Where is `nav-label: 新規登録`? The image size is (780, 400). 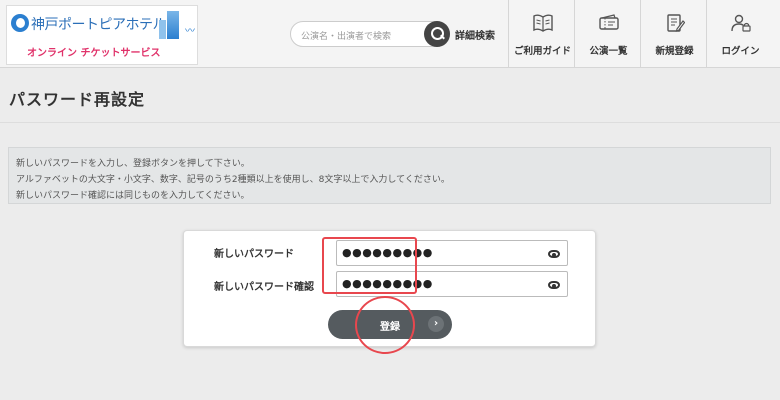 nav-label: 新規登録 is located at coordinates (674, 51).